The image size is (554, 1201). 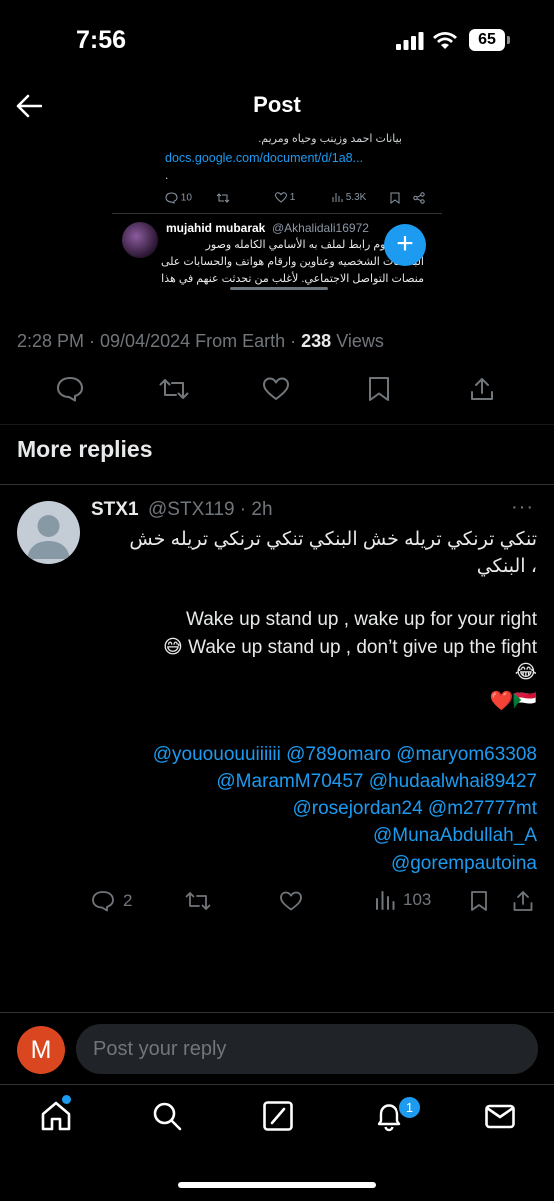 What do you see at coordinates (277, 213) in the screenshot?
I see `embed-divider` at bounding box center [277, 213].